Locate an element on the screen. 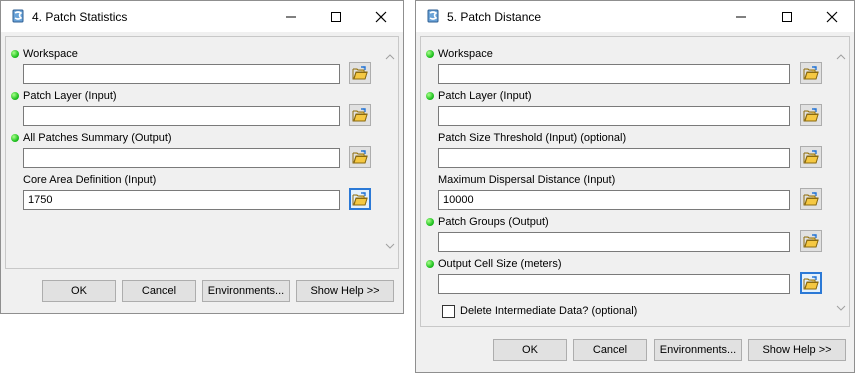 The width and height of the screenshot is (855, 373). summary-output-browse-button is located at coordinates (360, 157).